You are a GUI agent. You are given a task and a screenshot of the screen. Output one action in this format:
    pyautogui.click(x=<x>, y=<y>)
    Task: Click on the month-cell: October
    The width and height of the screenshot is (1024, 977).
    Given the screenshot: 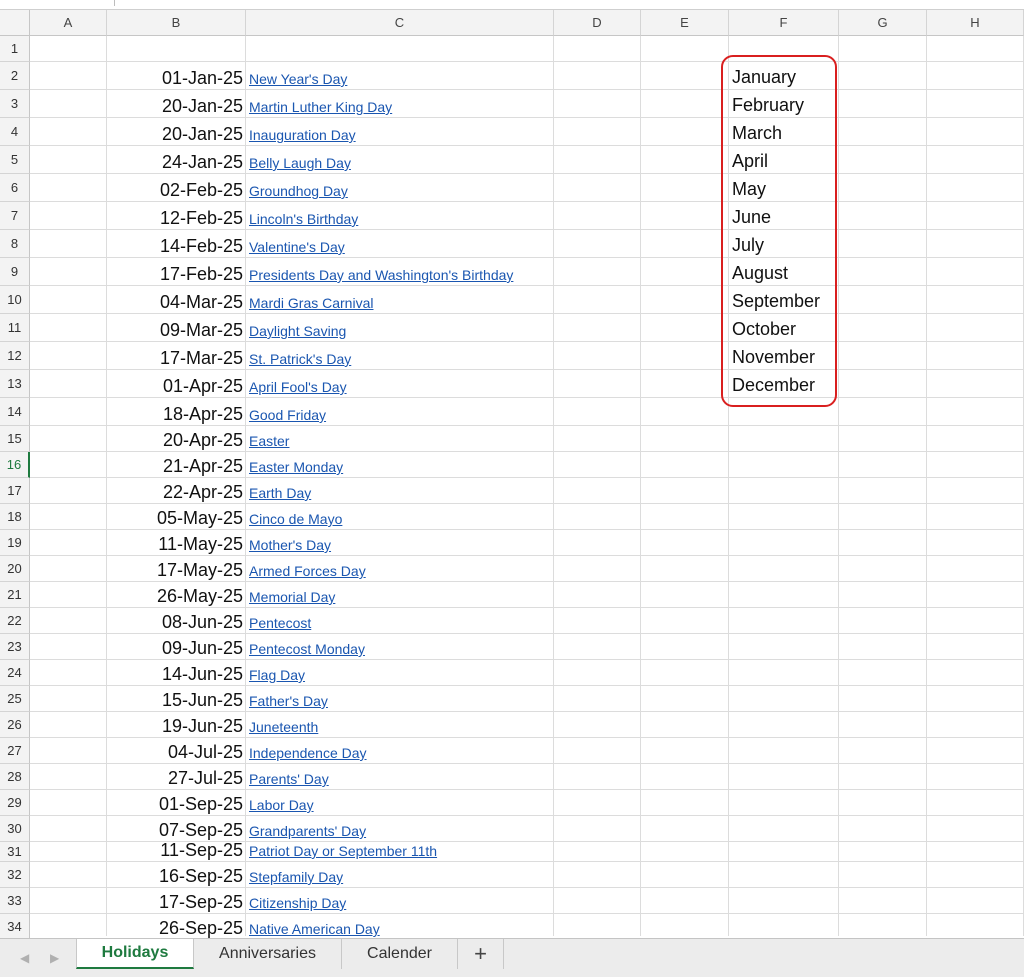 What is the action you would take?
    pyautogui.click(x=764, y=329)
    